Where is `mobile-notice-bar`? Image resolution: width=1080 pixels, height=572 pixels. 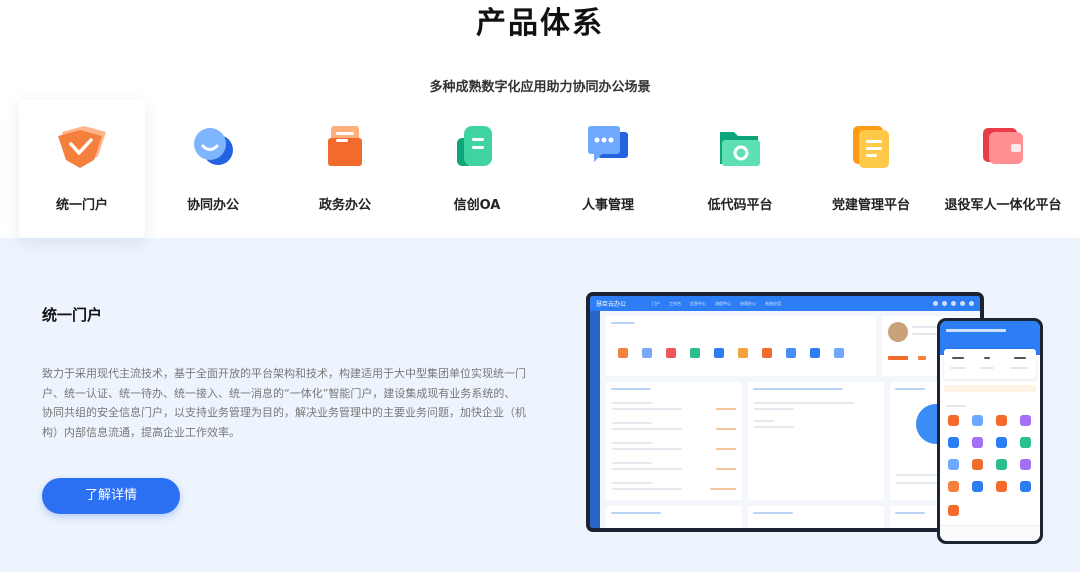
mobile-notice-bar is located at coordinates (990, 388).